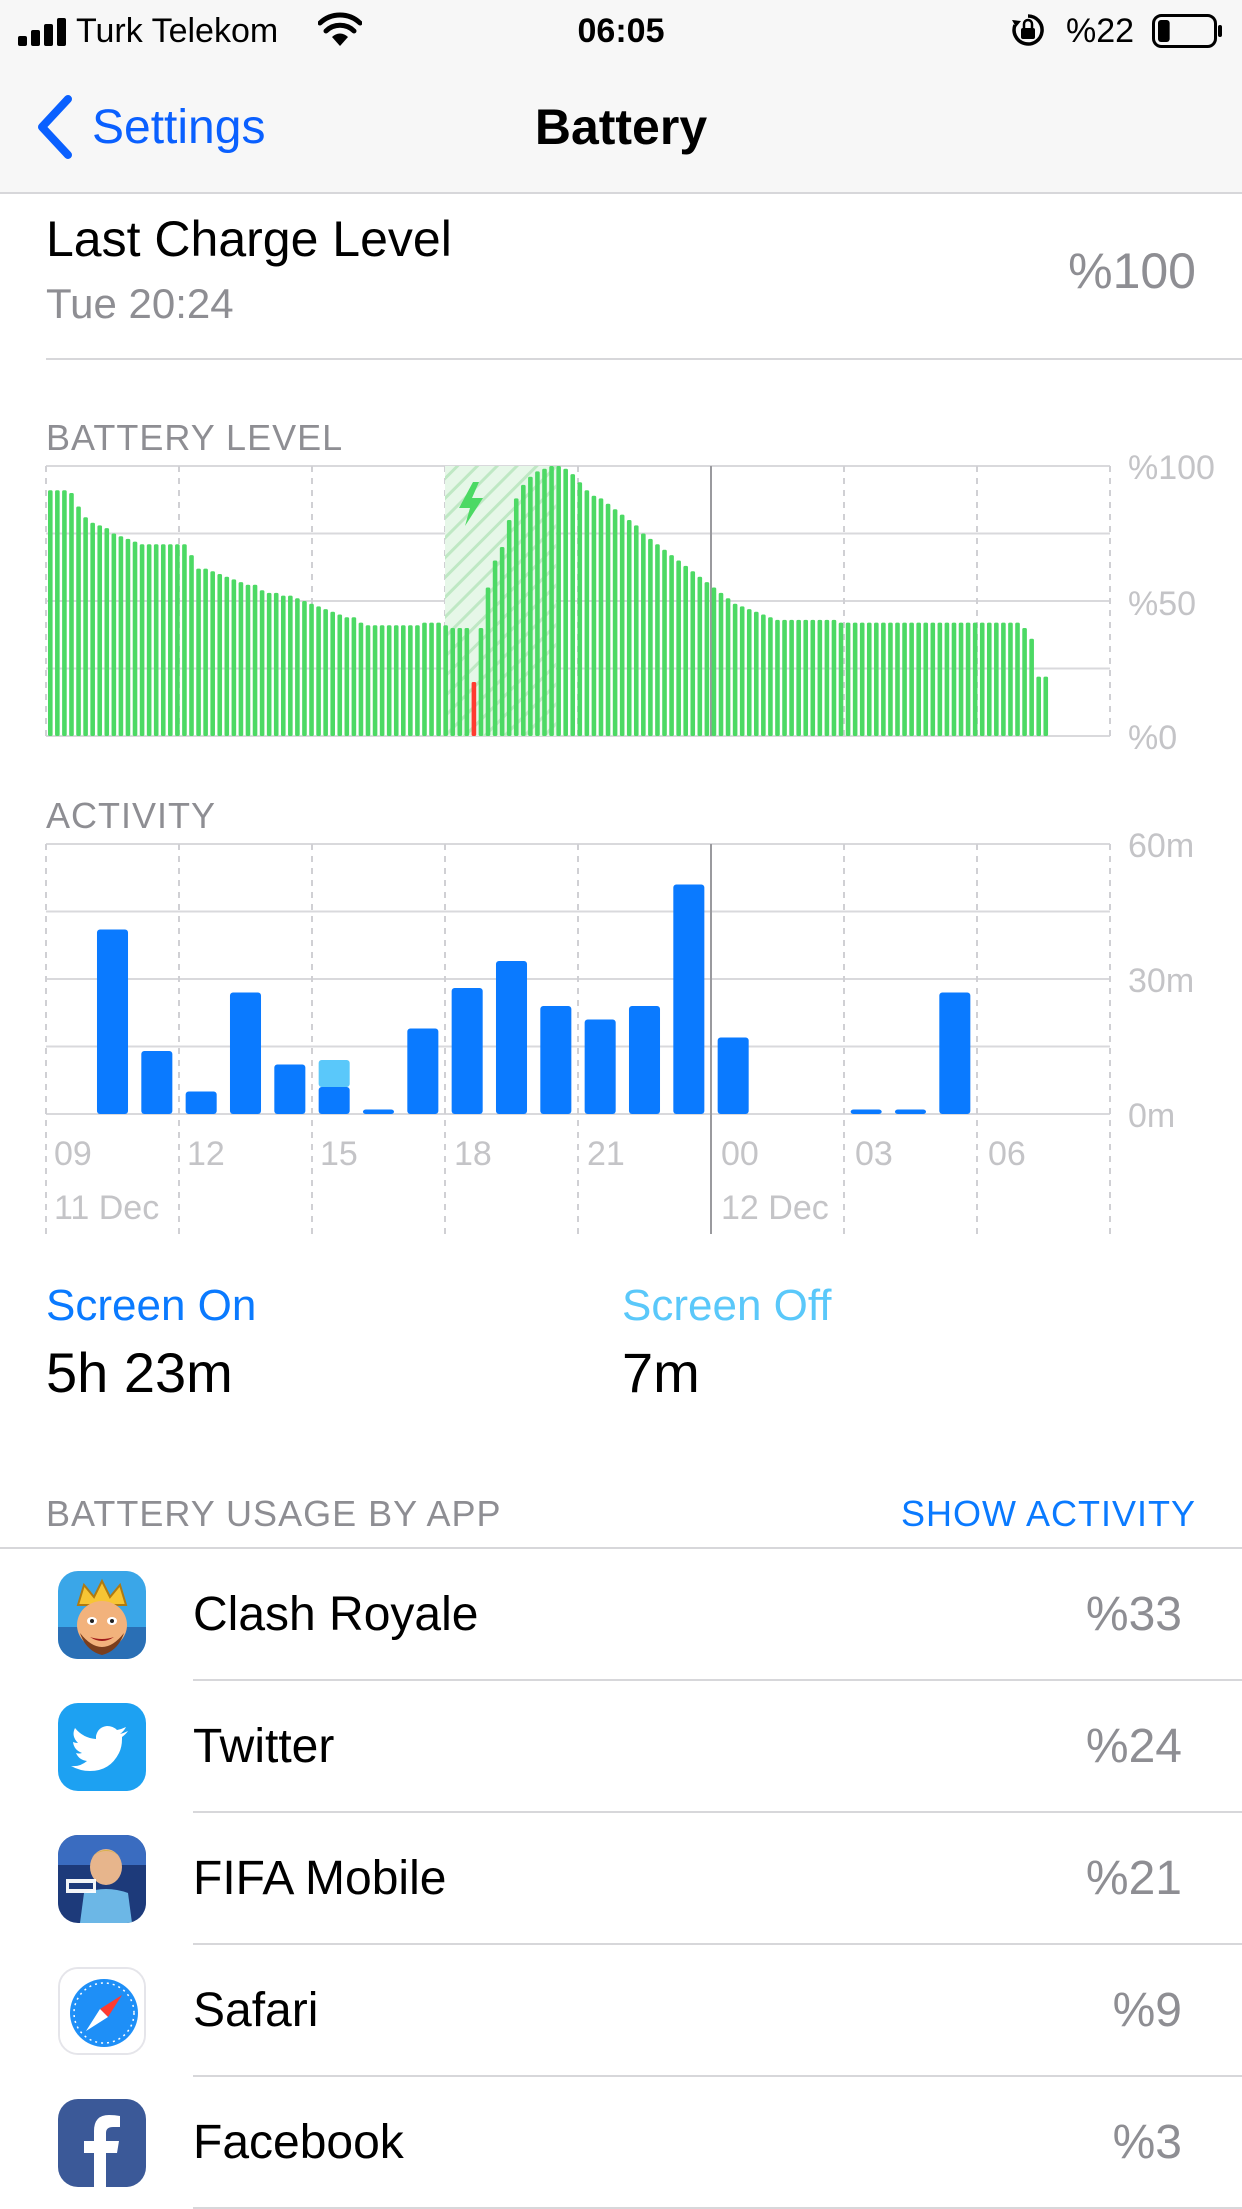 This screenshot has height=2209, width=1242. Describe the element at coordinates (195, 437) in the screenshot. I see `battery-level-label: BATTERY LEVEL` at that location.